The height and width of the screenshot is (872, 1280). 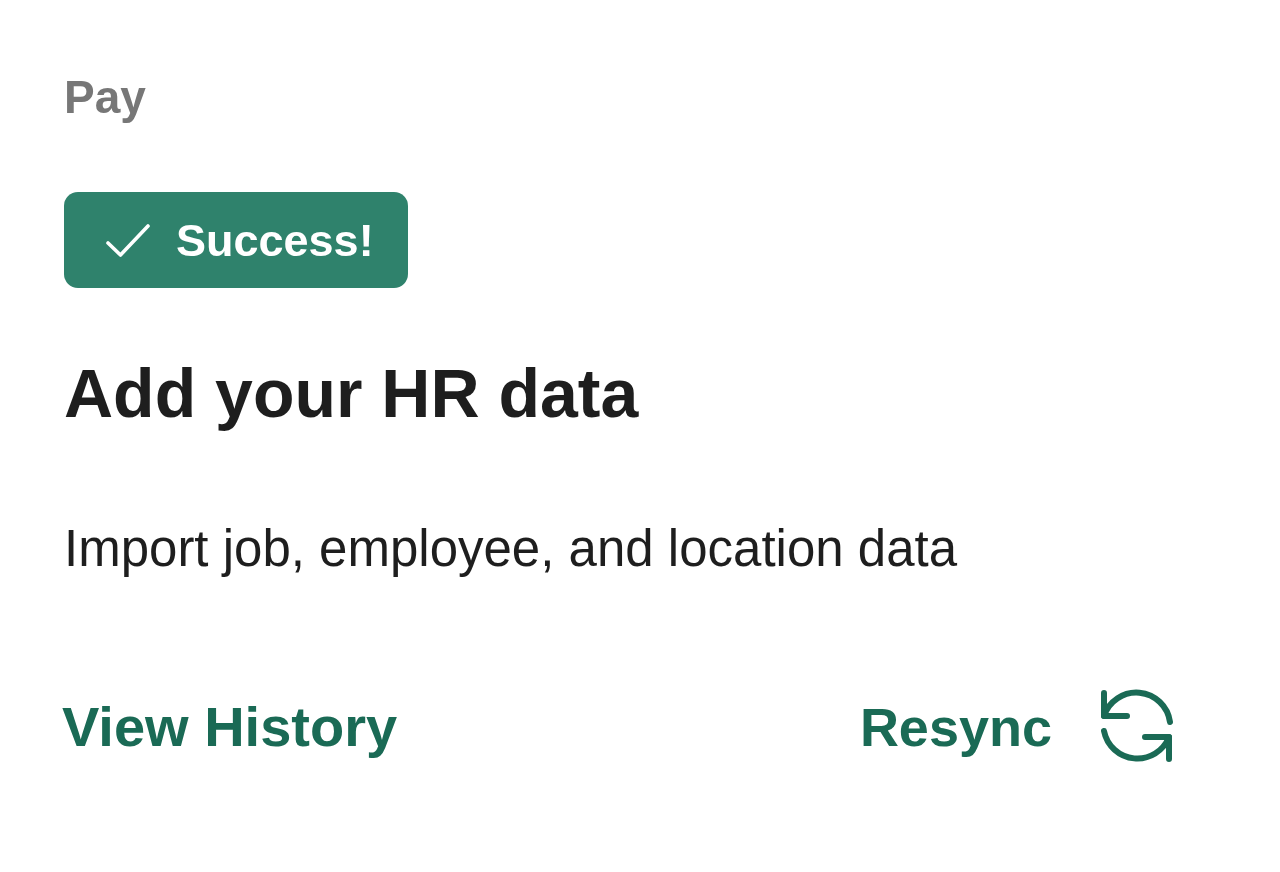 What do you see at coordinates (351, 394) in the screenshot?
I see `card-title: Add your HR data` at bounding box center [351, 394].